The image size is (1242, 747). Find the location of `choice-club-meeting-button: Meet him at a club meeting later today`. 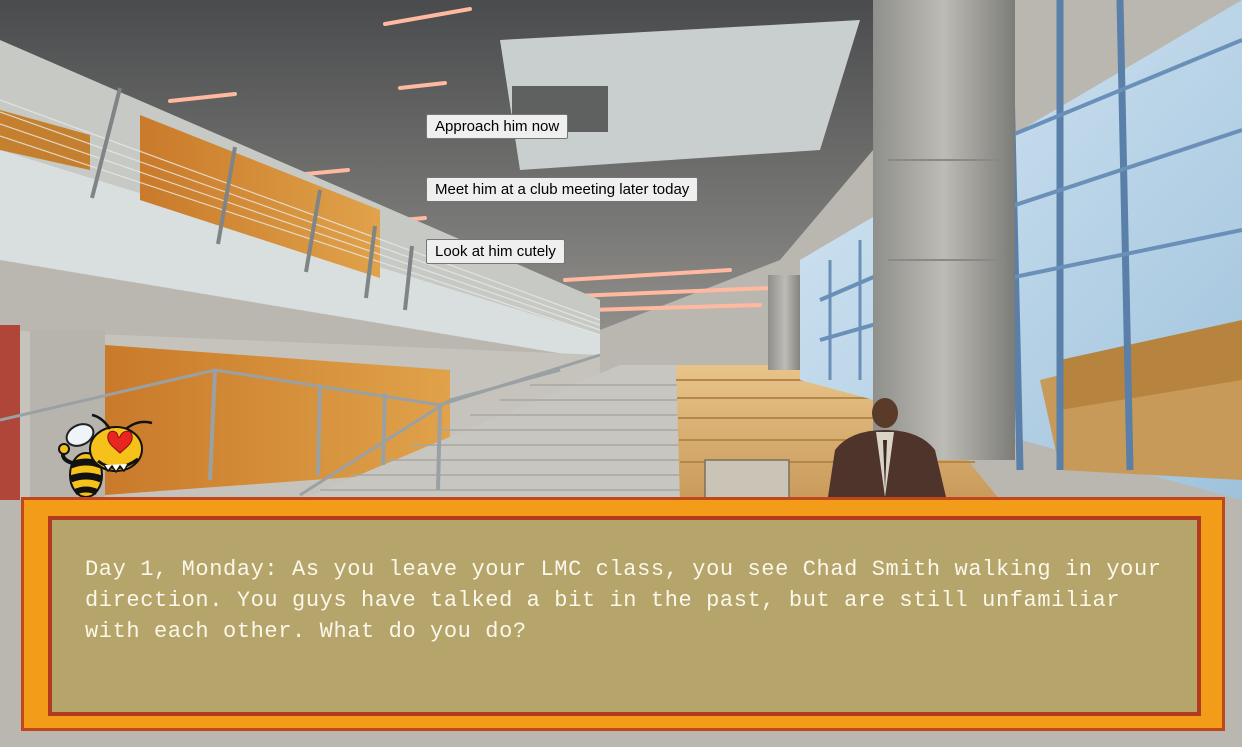

choice-club-meeting-button: Meet him at a club meeting later today is located at coordinates (562, 189).